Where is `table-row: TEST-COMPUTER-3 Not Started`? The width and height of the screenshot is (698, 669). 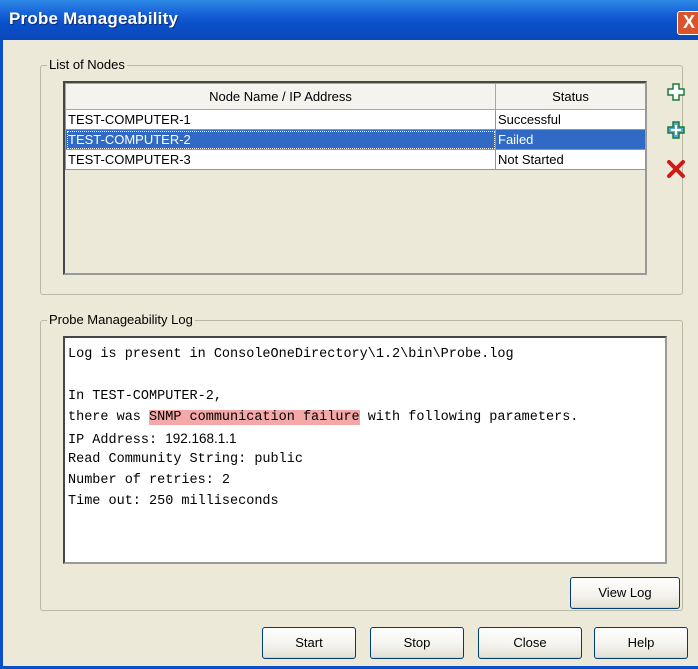 table-row: TEST-COMPUTER-3 Not Started is located at coordinates (355, 159).